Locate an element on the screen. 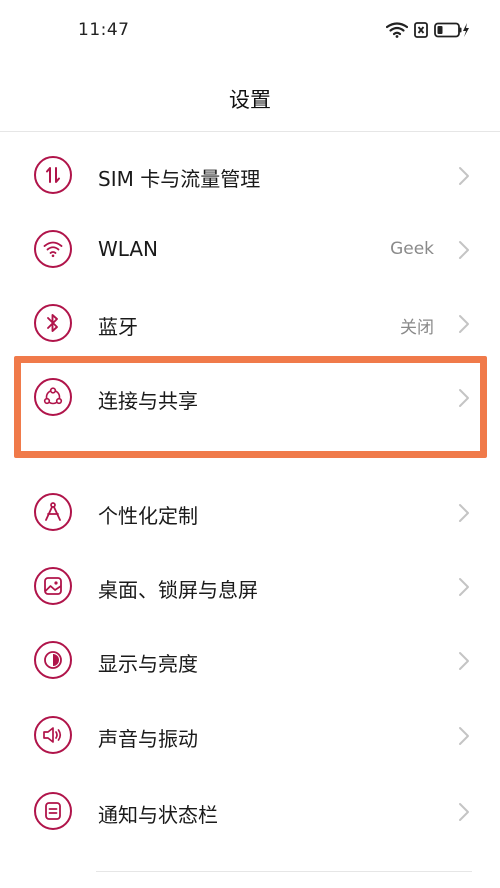 Image resolution: width=500 pixels, height=888 pixels. settings-item-label: 显示与亮度 is located at coordinates (148, 664).